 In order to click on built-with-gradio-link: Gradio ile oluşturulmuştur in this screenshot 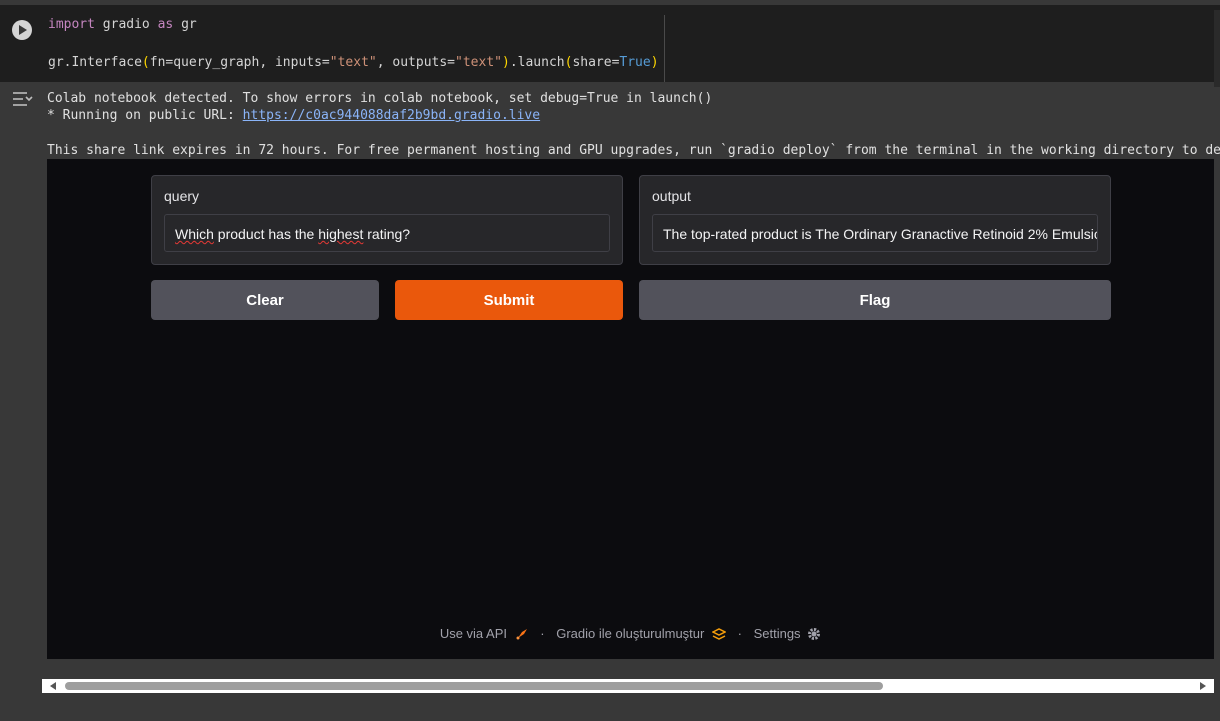, I will do `click(630, 633)`.